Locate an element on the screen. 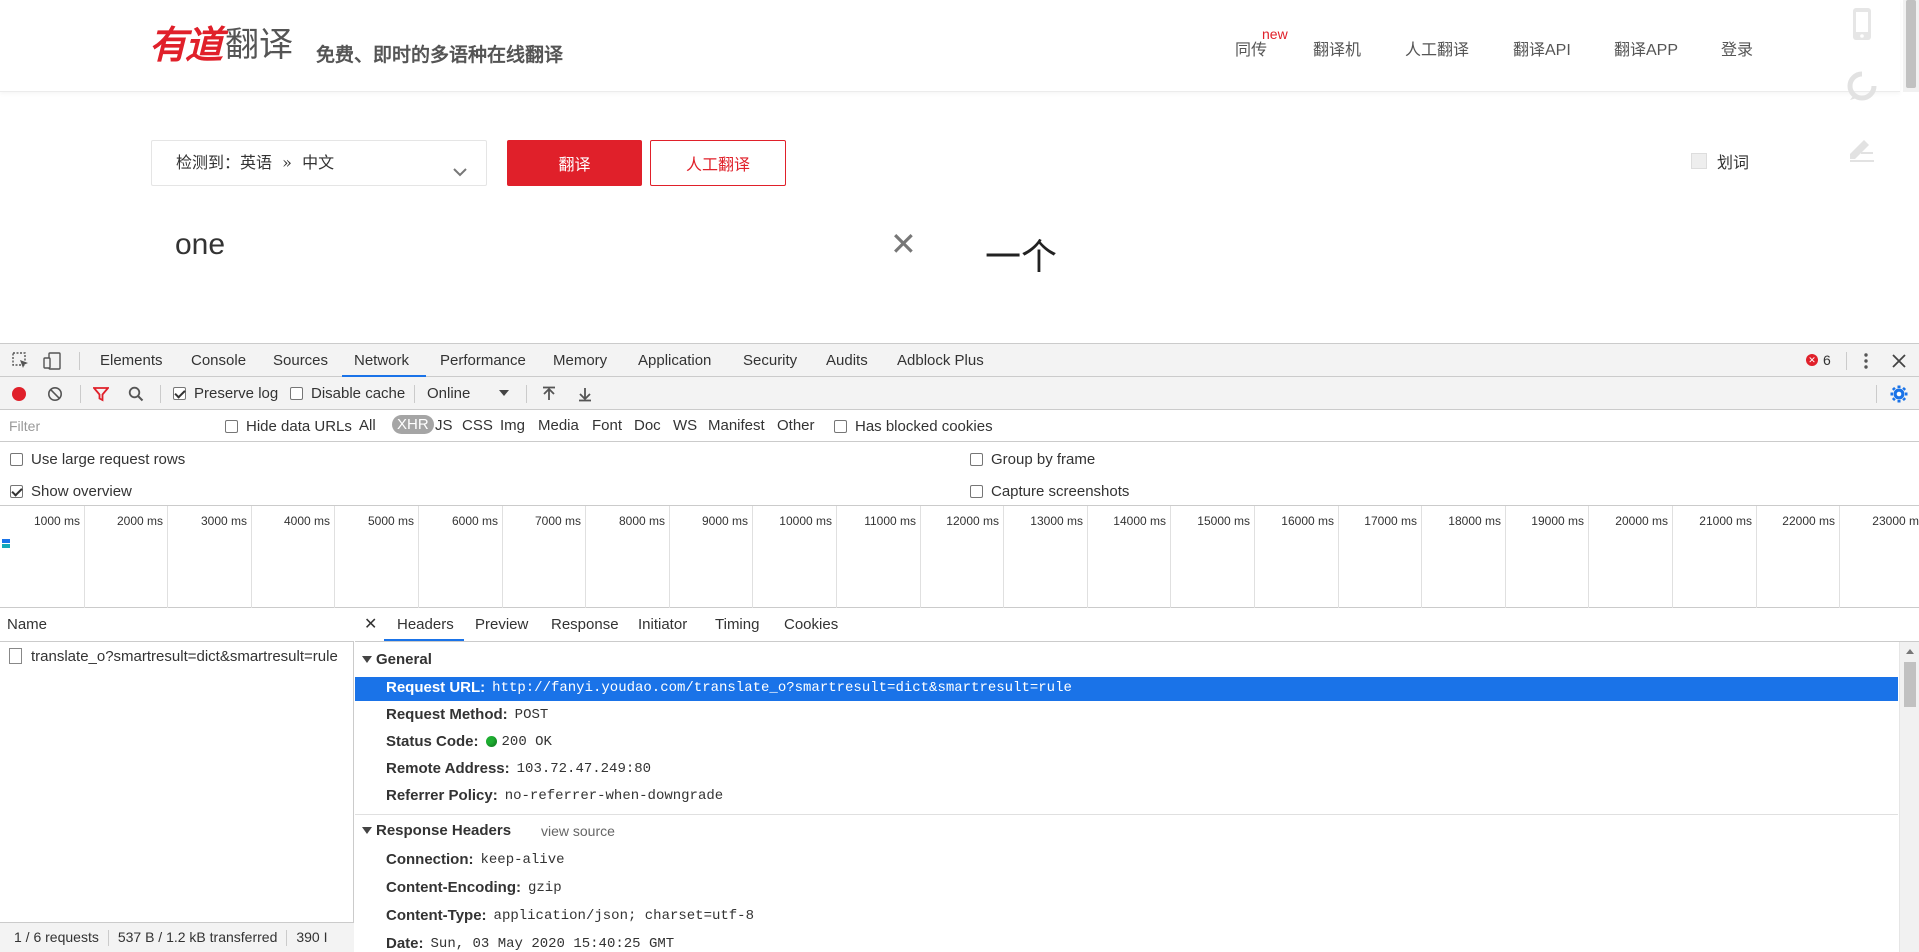  detail-tab-timing: Timing is located at coordinates (737, 624).